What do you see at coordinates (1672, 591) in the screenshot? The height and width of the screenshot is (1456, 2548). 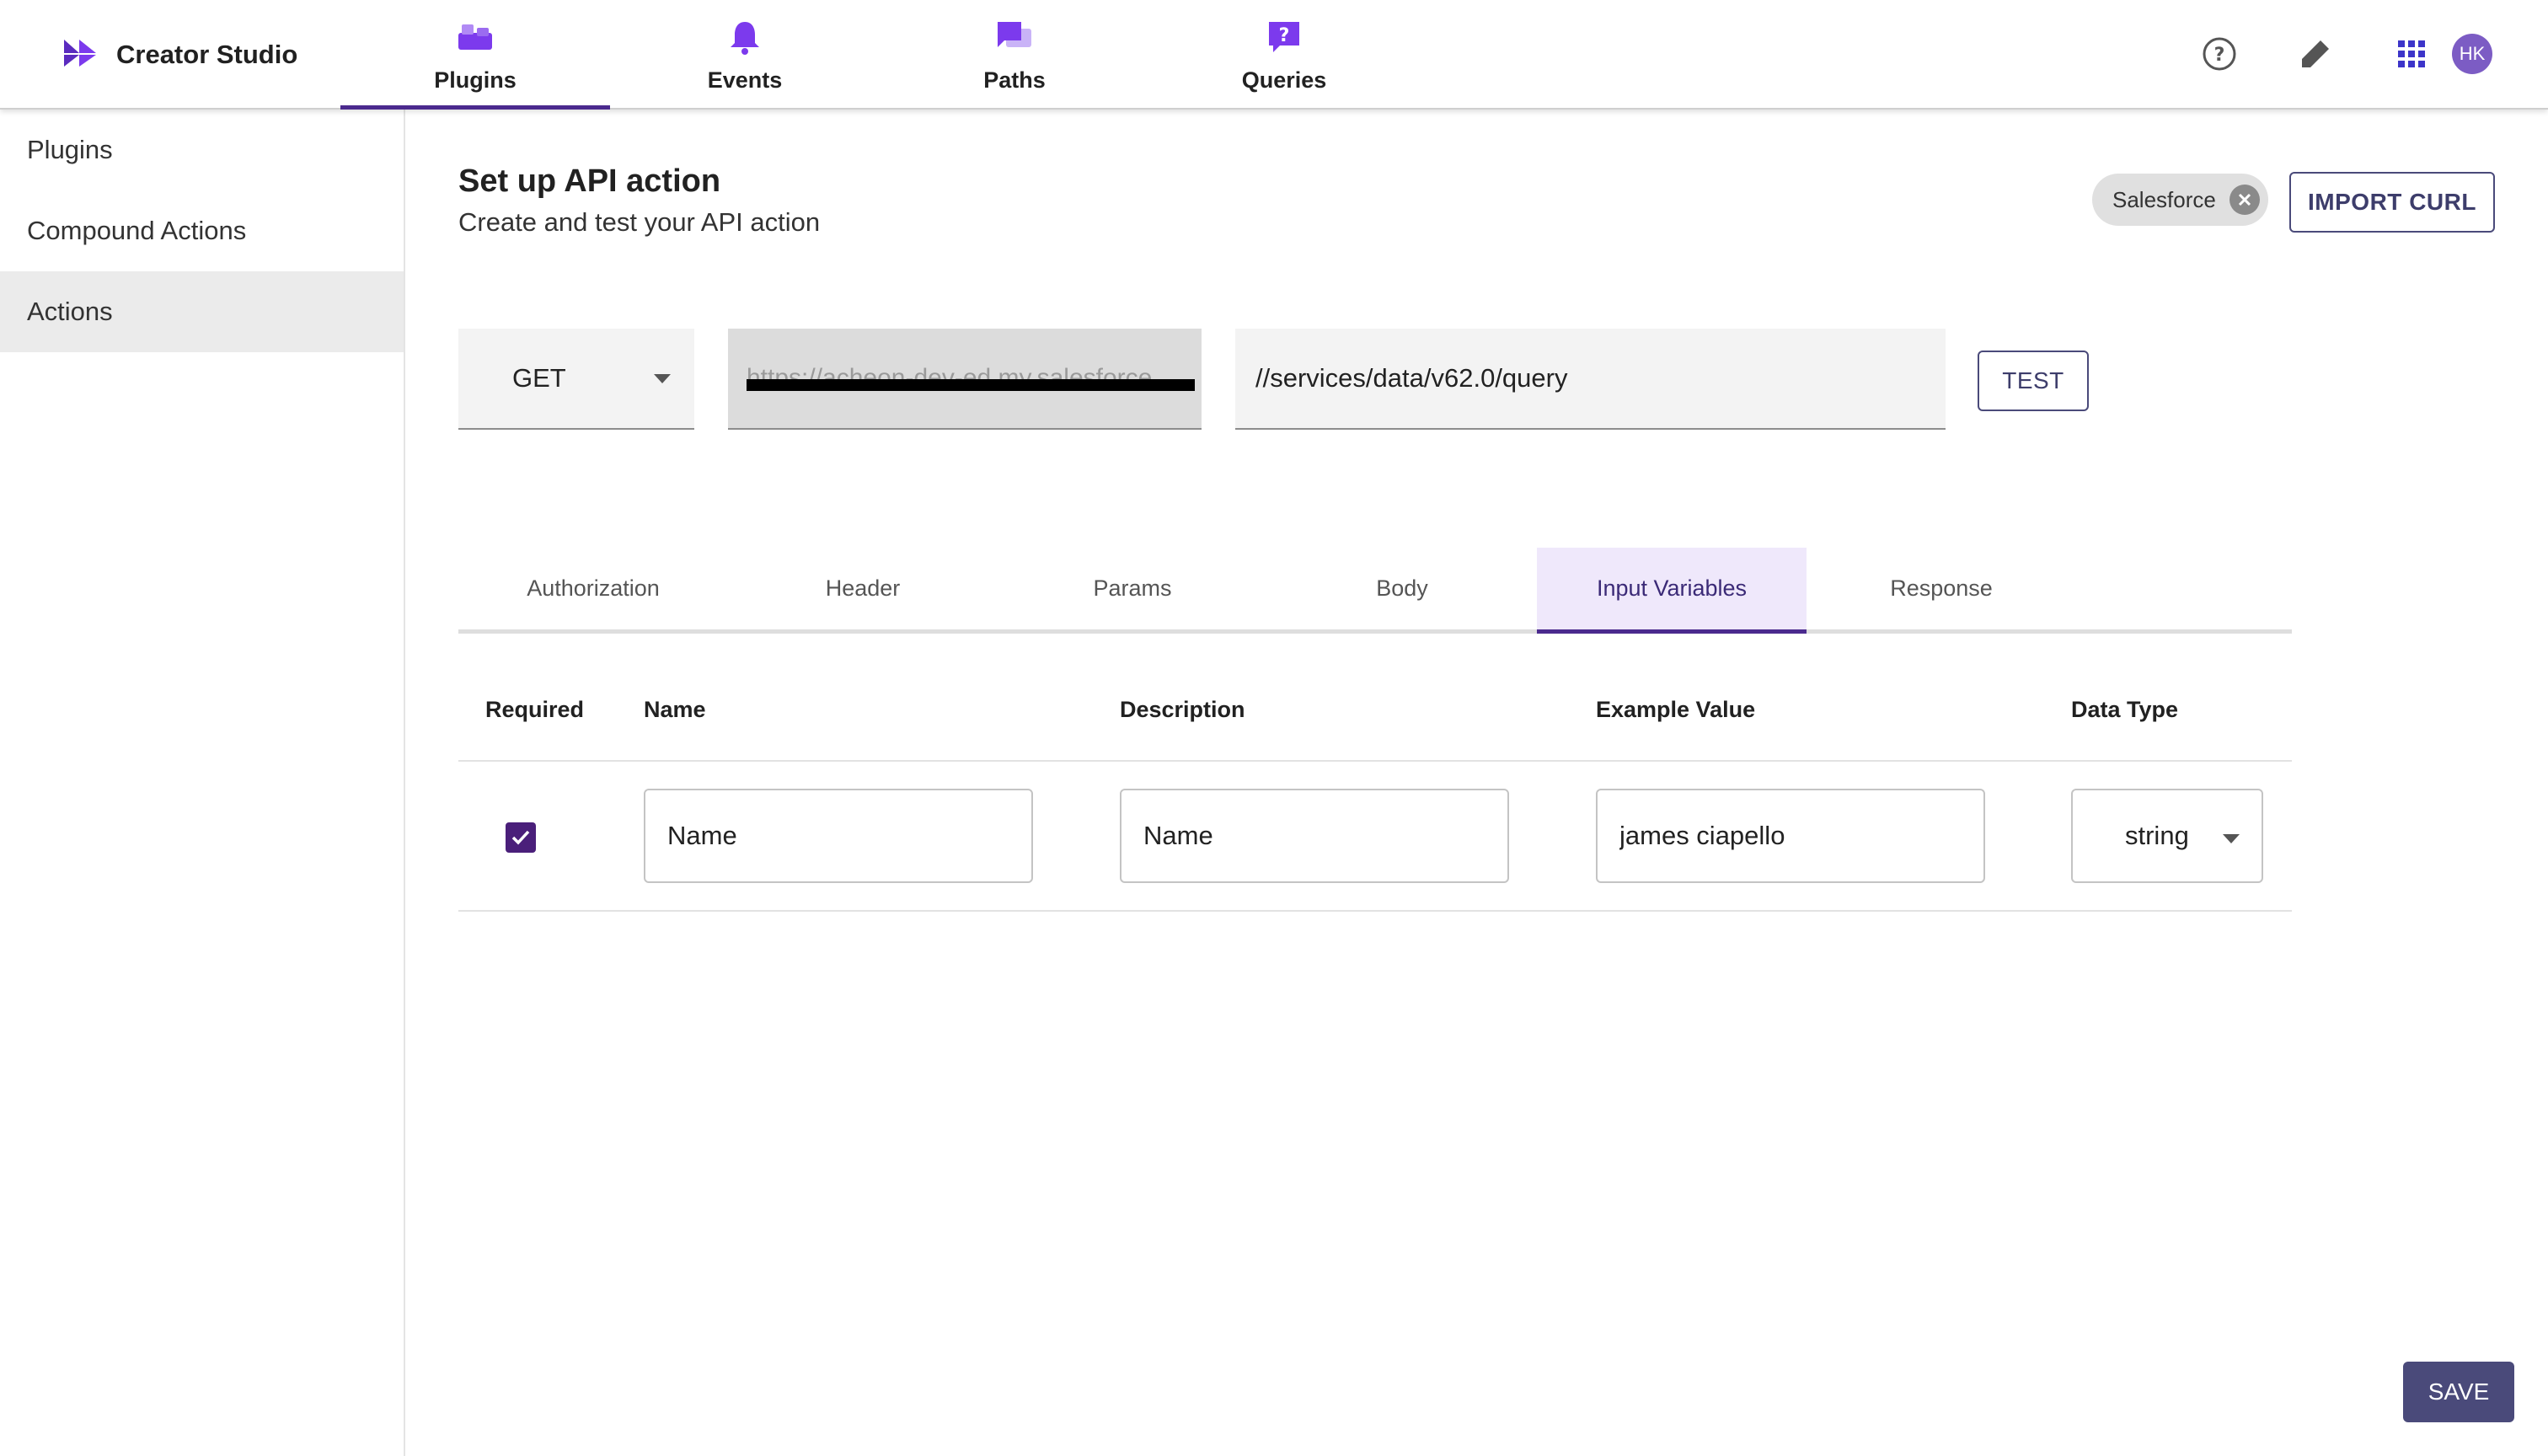 I see `tab-input-variables: Input Variables` at bounding box center [1672, 591].